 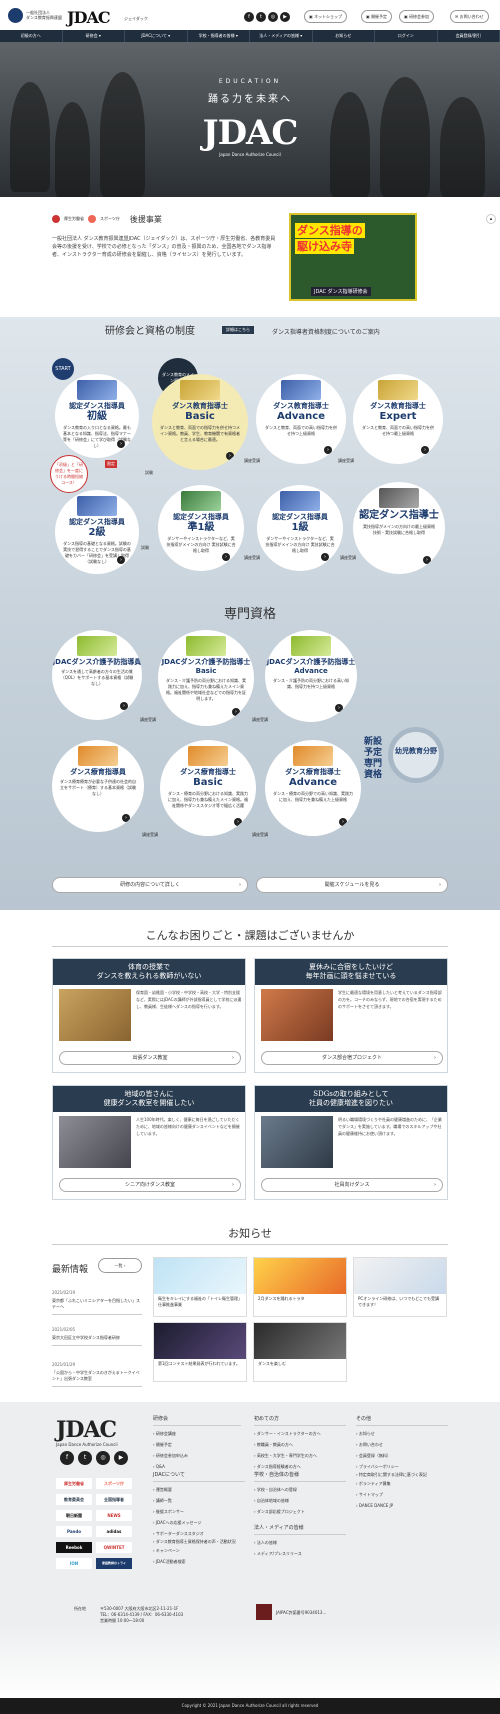 What do you see at coordinates (199, 1489) in the screenshot?
I see `footer-link: › 運営概要` at bounding box center [199, 1489].